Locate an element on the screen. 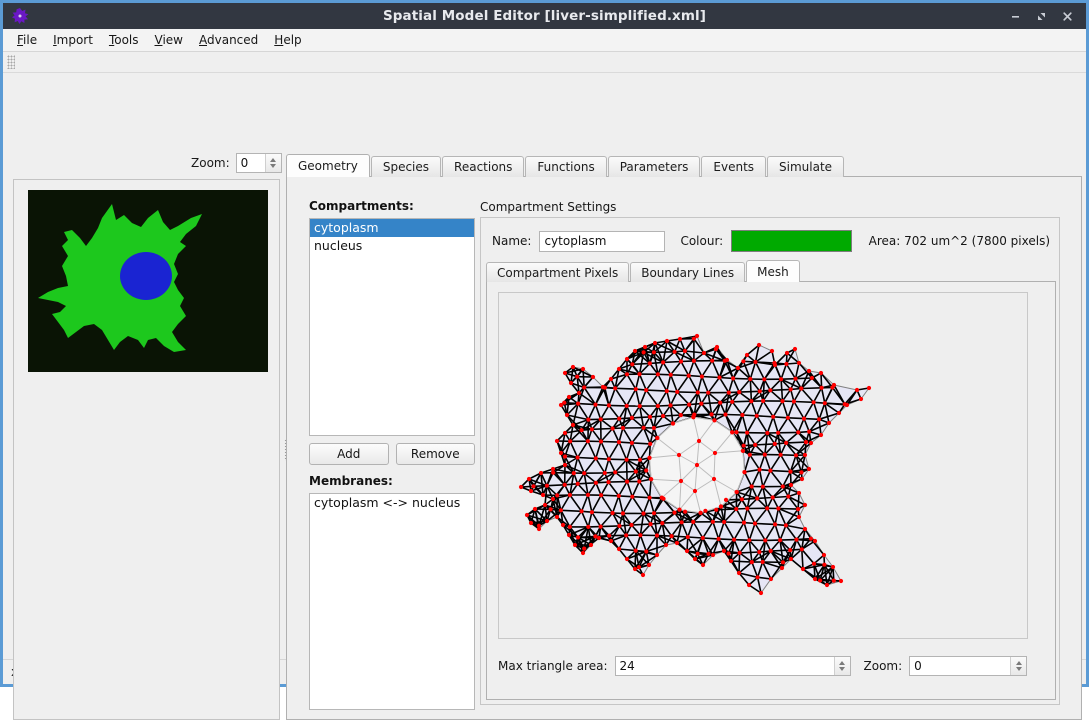  max-triangle-area-spinbox is located at coordinates (733, 666).